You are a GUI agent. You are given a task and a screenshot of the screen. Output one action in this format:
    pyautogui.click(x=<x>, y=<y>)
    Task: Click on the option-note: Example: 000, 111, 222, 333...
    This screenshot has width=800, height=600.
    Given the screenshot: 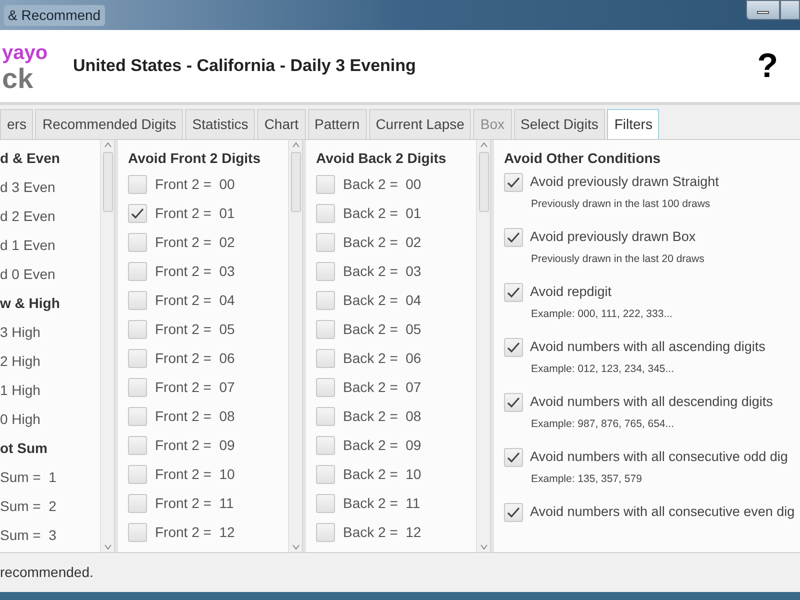 What is the action you would take?
    pyautogui.click(x=602, y=314)
    